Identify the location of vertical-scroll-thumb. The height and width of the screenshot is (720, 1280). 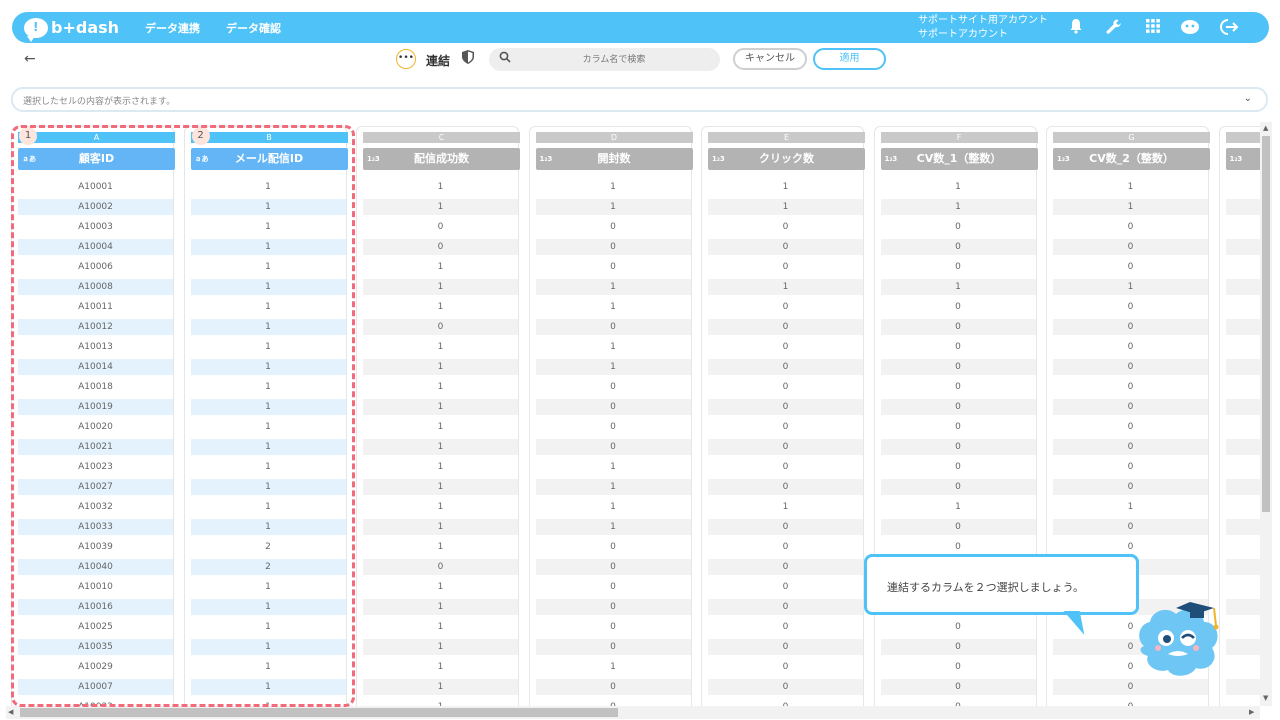
(1266, 324).